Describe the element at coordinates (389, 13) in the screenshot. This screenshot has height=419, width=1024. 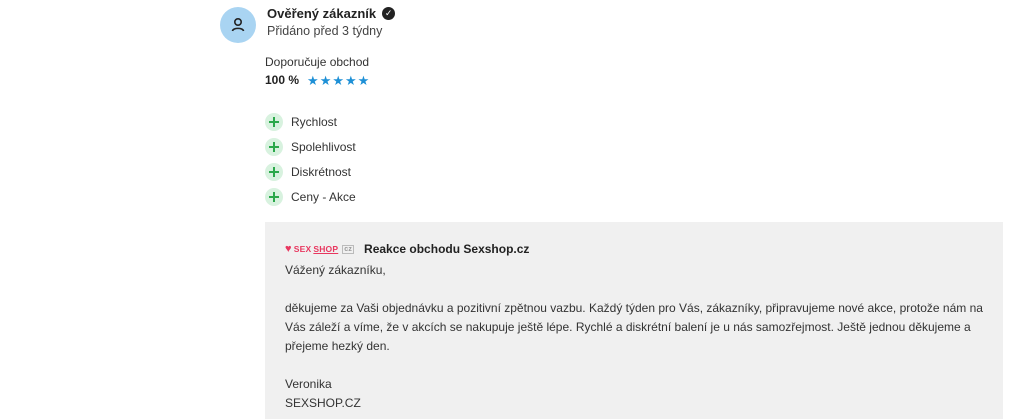
I see `verified-check-icon: ✓` at that location.